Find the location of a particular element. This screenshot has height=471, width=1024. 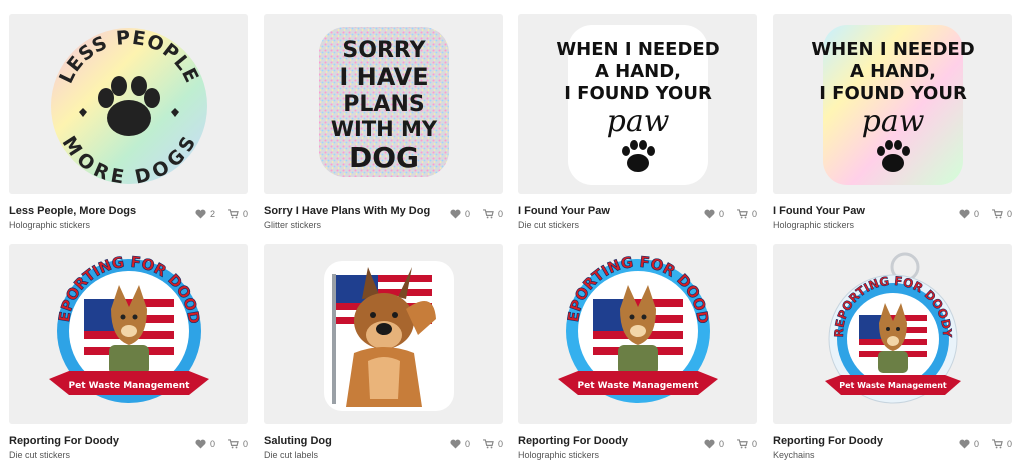

reporting-for-doody-keychain-art: REPORTING FOR DOODY Pet Waste Management is located at coordinates (892, 327).